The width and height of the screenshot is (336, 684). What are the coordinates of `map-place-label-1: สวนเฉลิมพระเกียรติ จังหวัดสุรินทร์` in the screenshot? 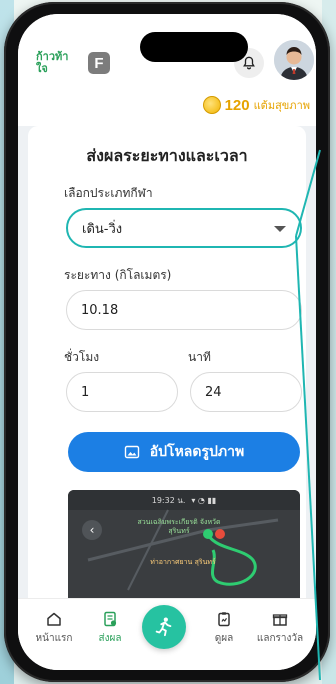 It's located at (179, 526).